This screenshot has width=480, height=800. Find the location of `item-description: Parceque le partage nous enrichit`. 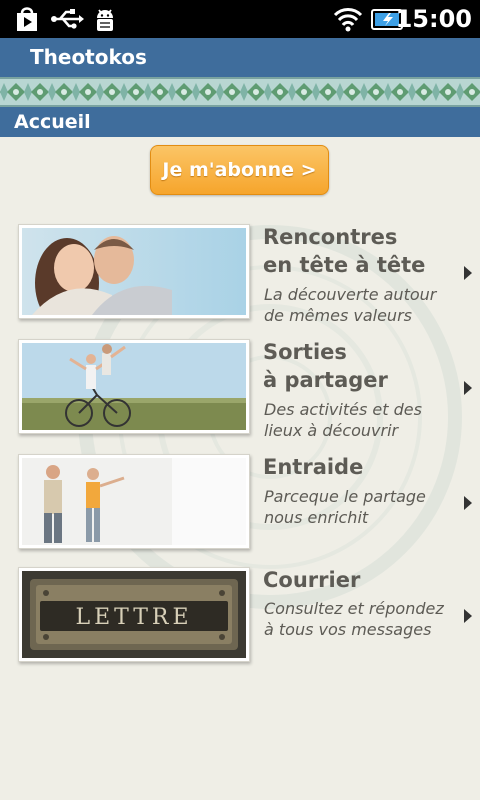

item-description: Parceque le partage nous enrichit is located at coordinates (345, 507).